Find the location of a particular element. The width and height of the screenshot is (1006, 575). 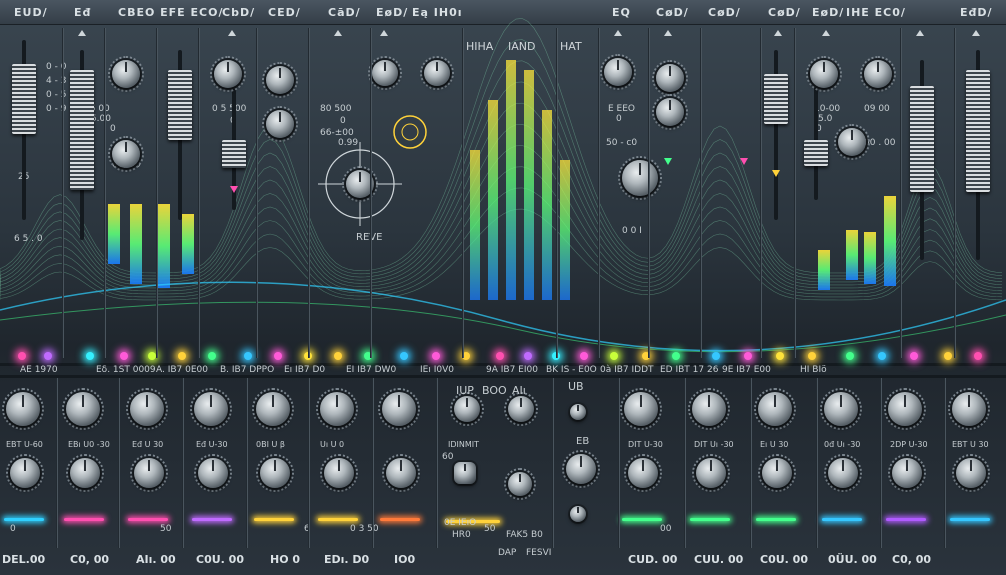

channel-bottom-label: C0, 00 is located at coordinates (912, 559).